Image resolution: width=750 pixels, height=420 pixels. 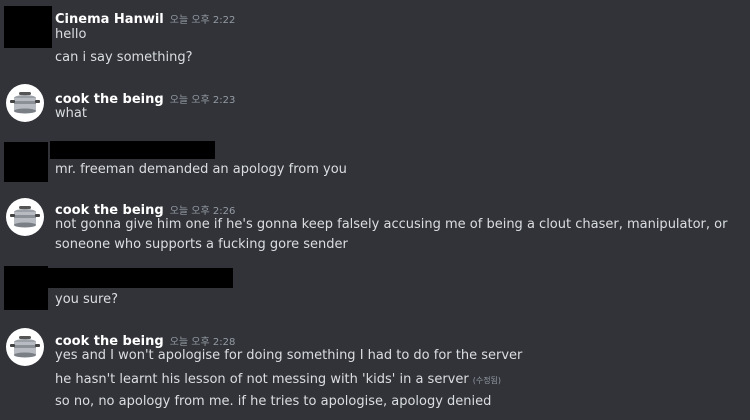 I want to click on timestamp: 오늘 오후 2:22, so click(x=202, y=20).